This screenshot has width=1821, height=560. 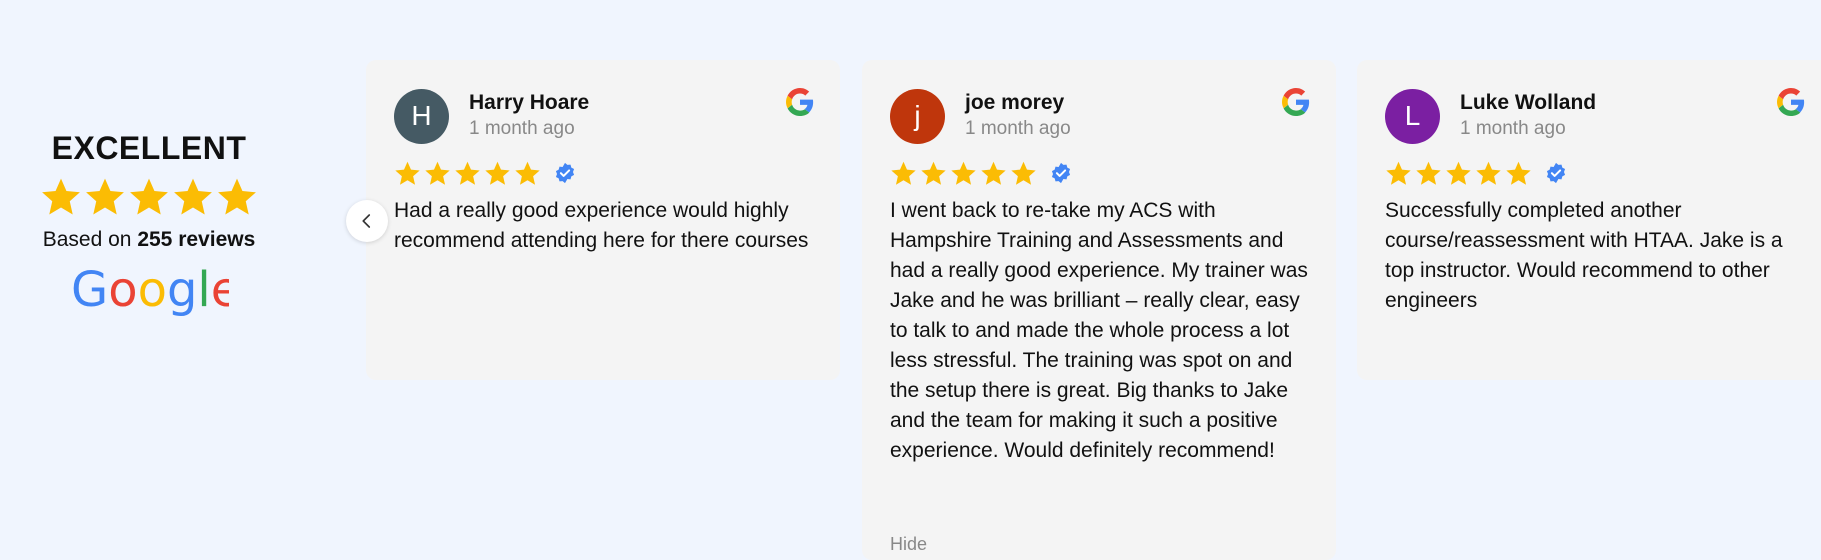 What do you see at coordinates (196, 239) in the screenshot?
I see `reviews-count: 255 reviews` at bounding box center [196, 239].